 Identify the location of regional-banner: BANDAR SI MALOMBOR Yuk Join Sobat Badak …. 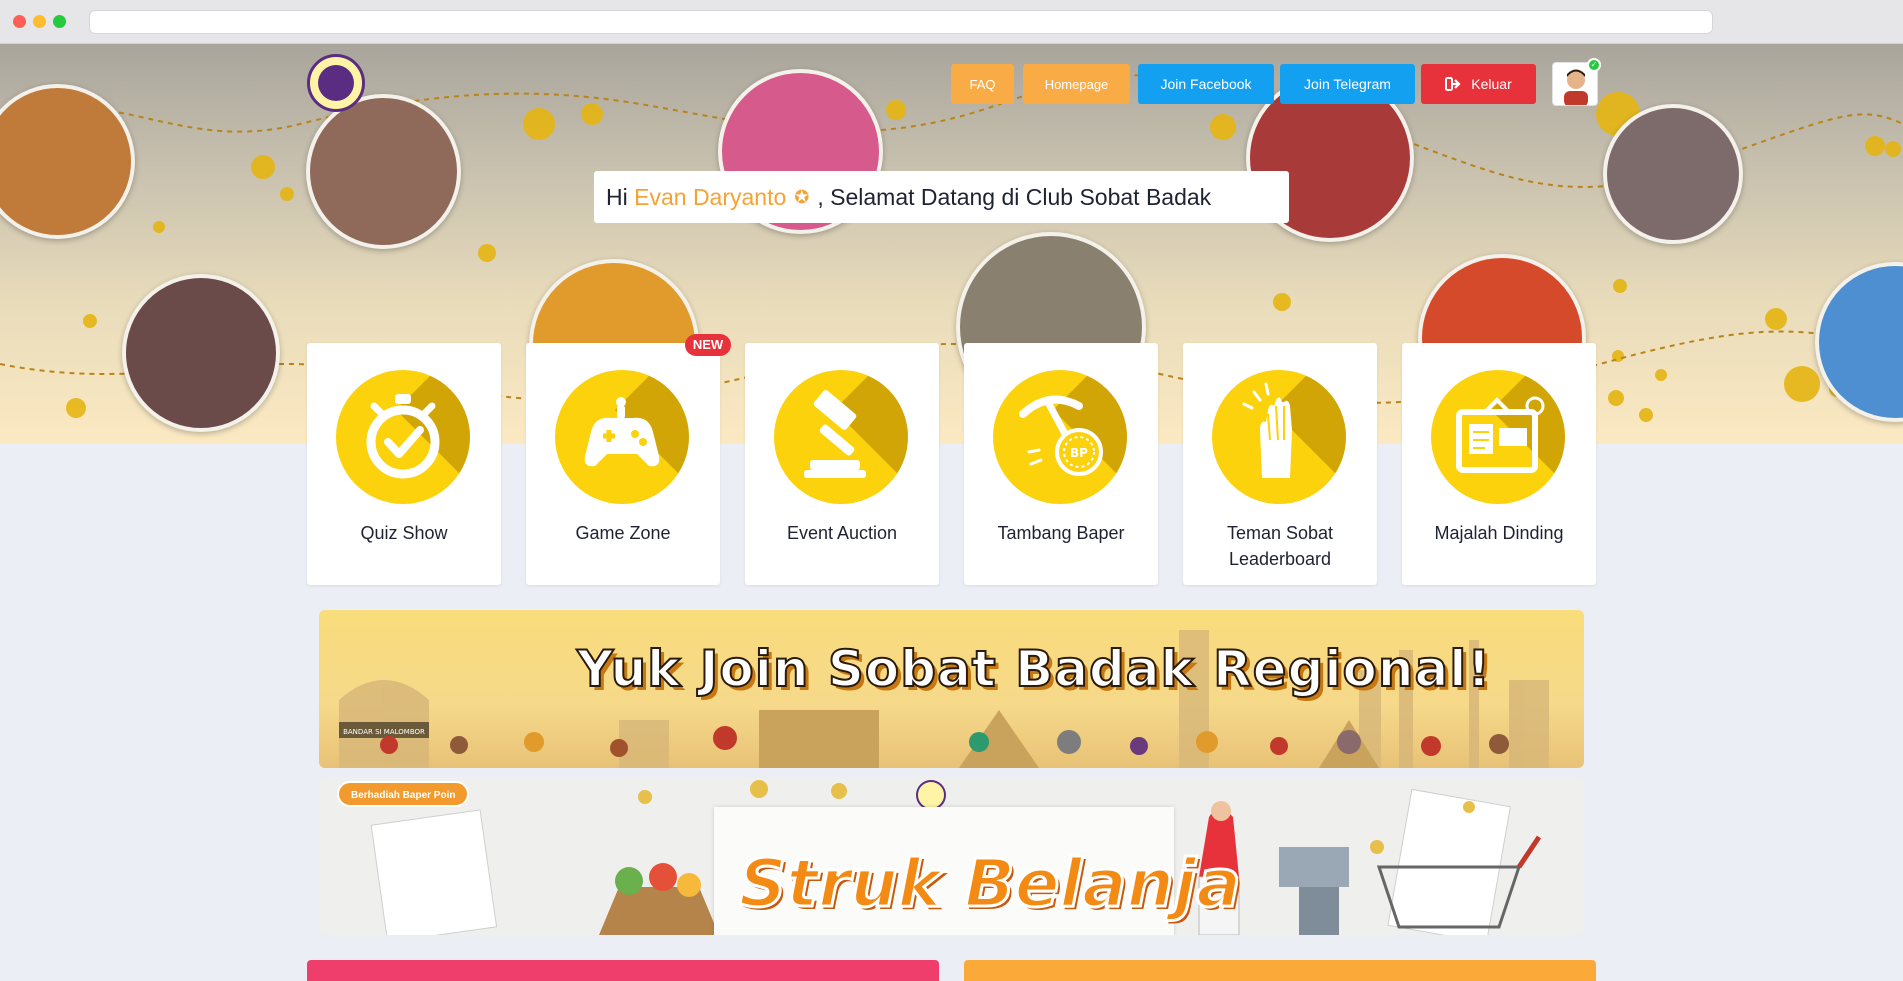
(951, 689).